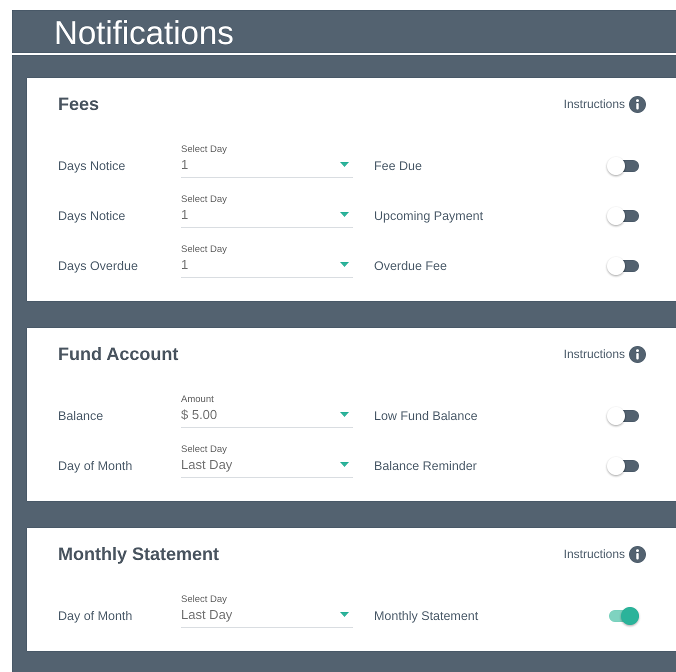  Describe the element at coordinates (98, 265) in the screenshot. I see `row-label: Days Overdue` at that location.